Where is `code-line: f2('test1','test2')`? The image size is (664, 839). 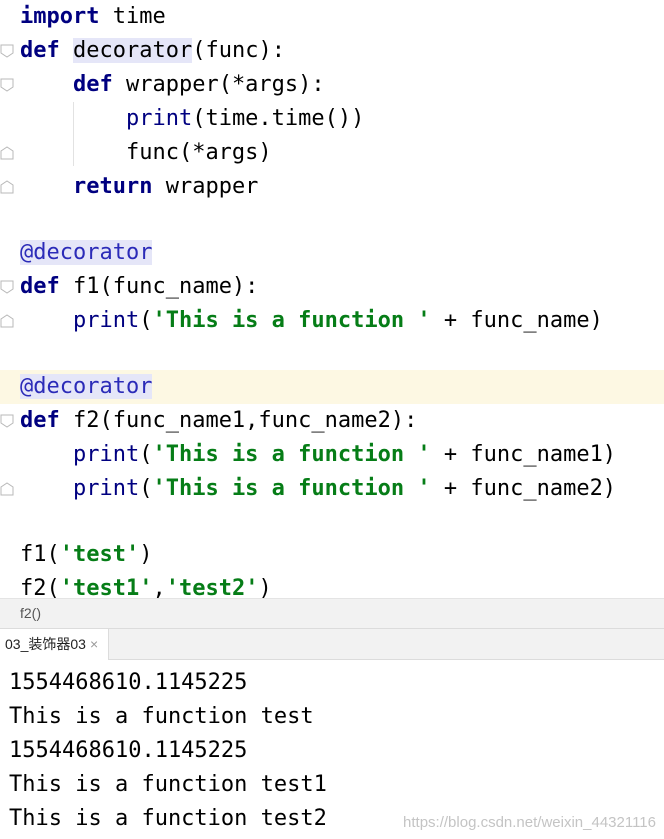 code-line: f2('test1','test2') is located at coordinates (332, 585).